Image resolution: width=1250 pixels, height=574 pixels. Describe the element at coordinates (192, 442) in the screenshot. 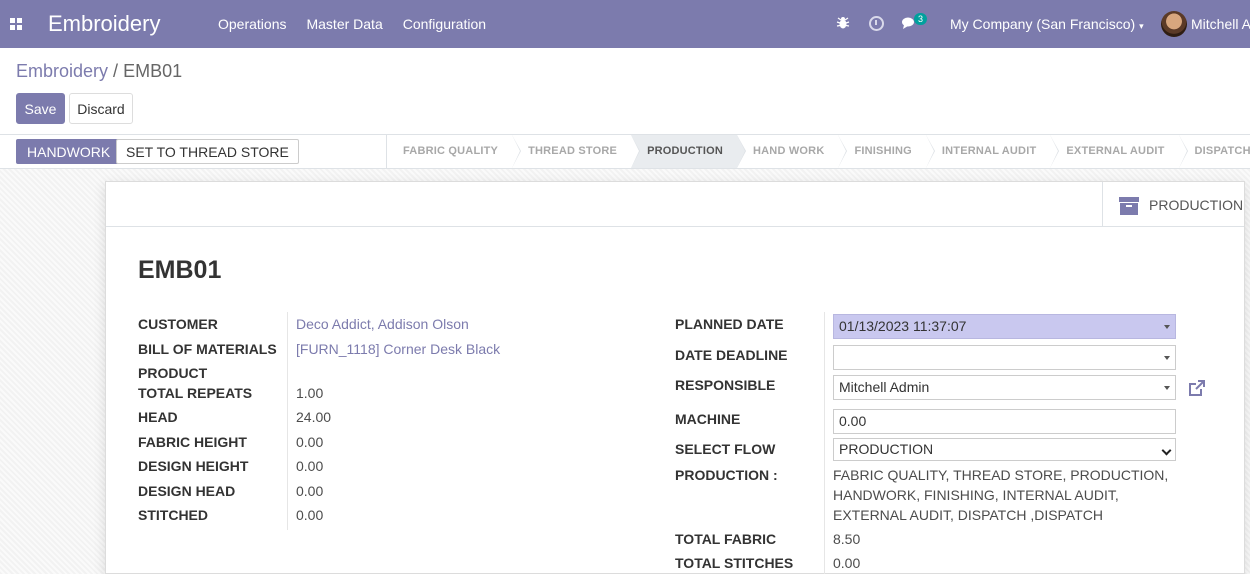

I see `fabric-height-label: FABRIC HEIGHT` at that location.